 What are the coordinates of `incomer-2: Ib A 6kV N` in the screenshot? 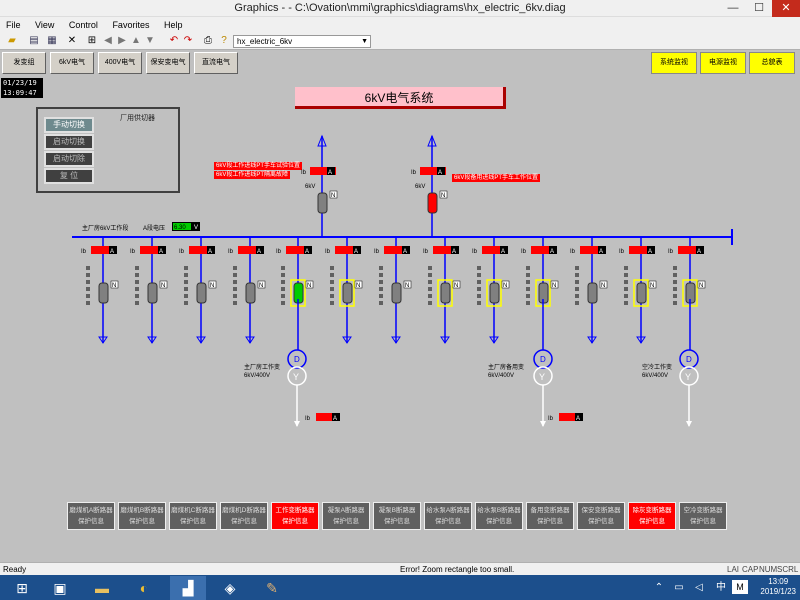 It's located at (429, 185).